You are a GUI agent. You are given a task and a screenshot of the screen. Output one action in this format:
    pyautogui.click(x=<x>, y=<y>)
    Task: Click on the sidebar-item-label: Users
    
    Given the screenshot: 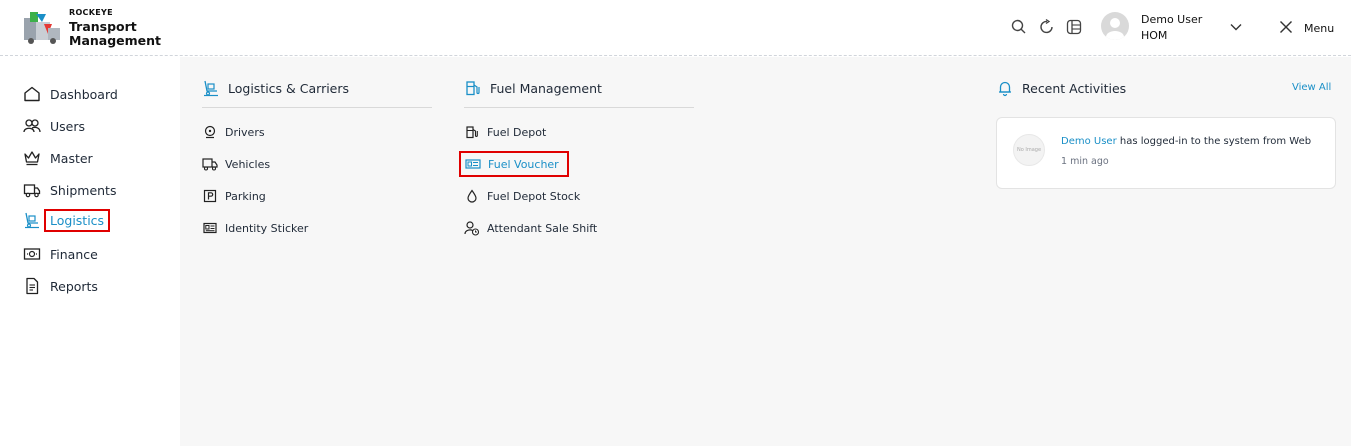 What is the action you would take?
    pyautogui.click(x=68, y=126)
    